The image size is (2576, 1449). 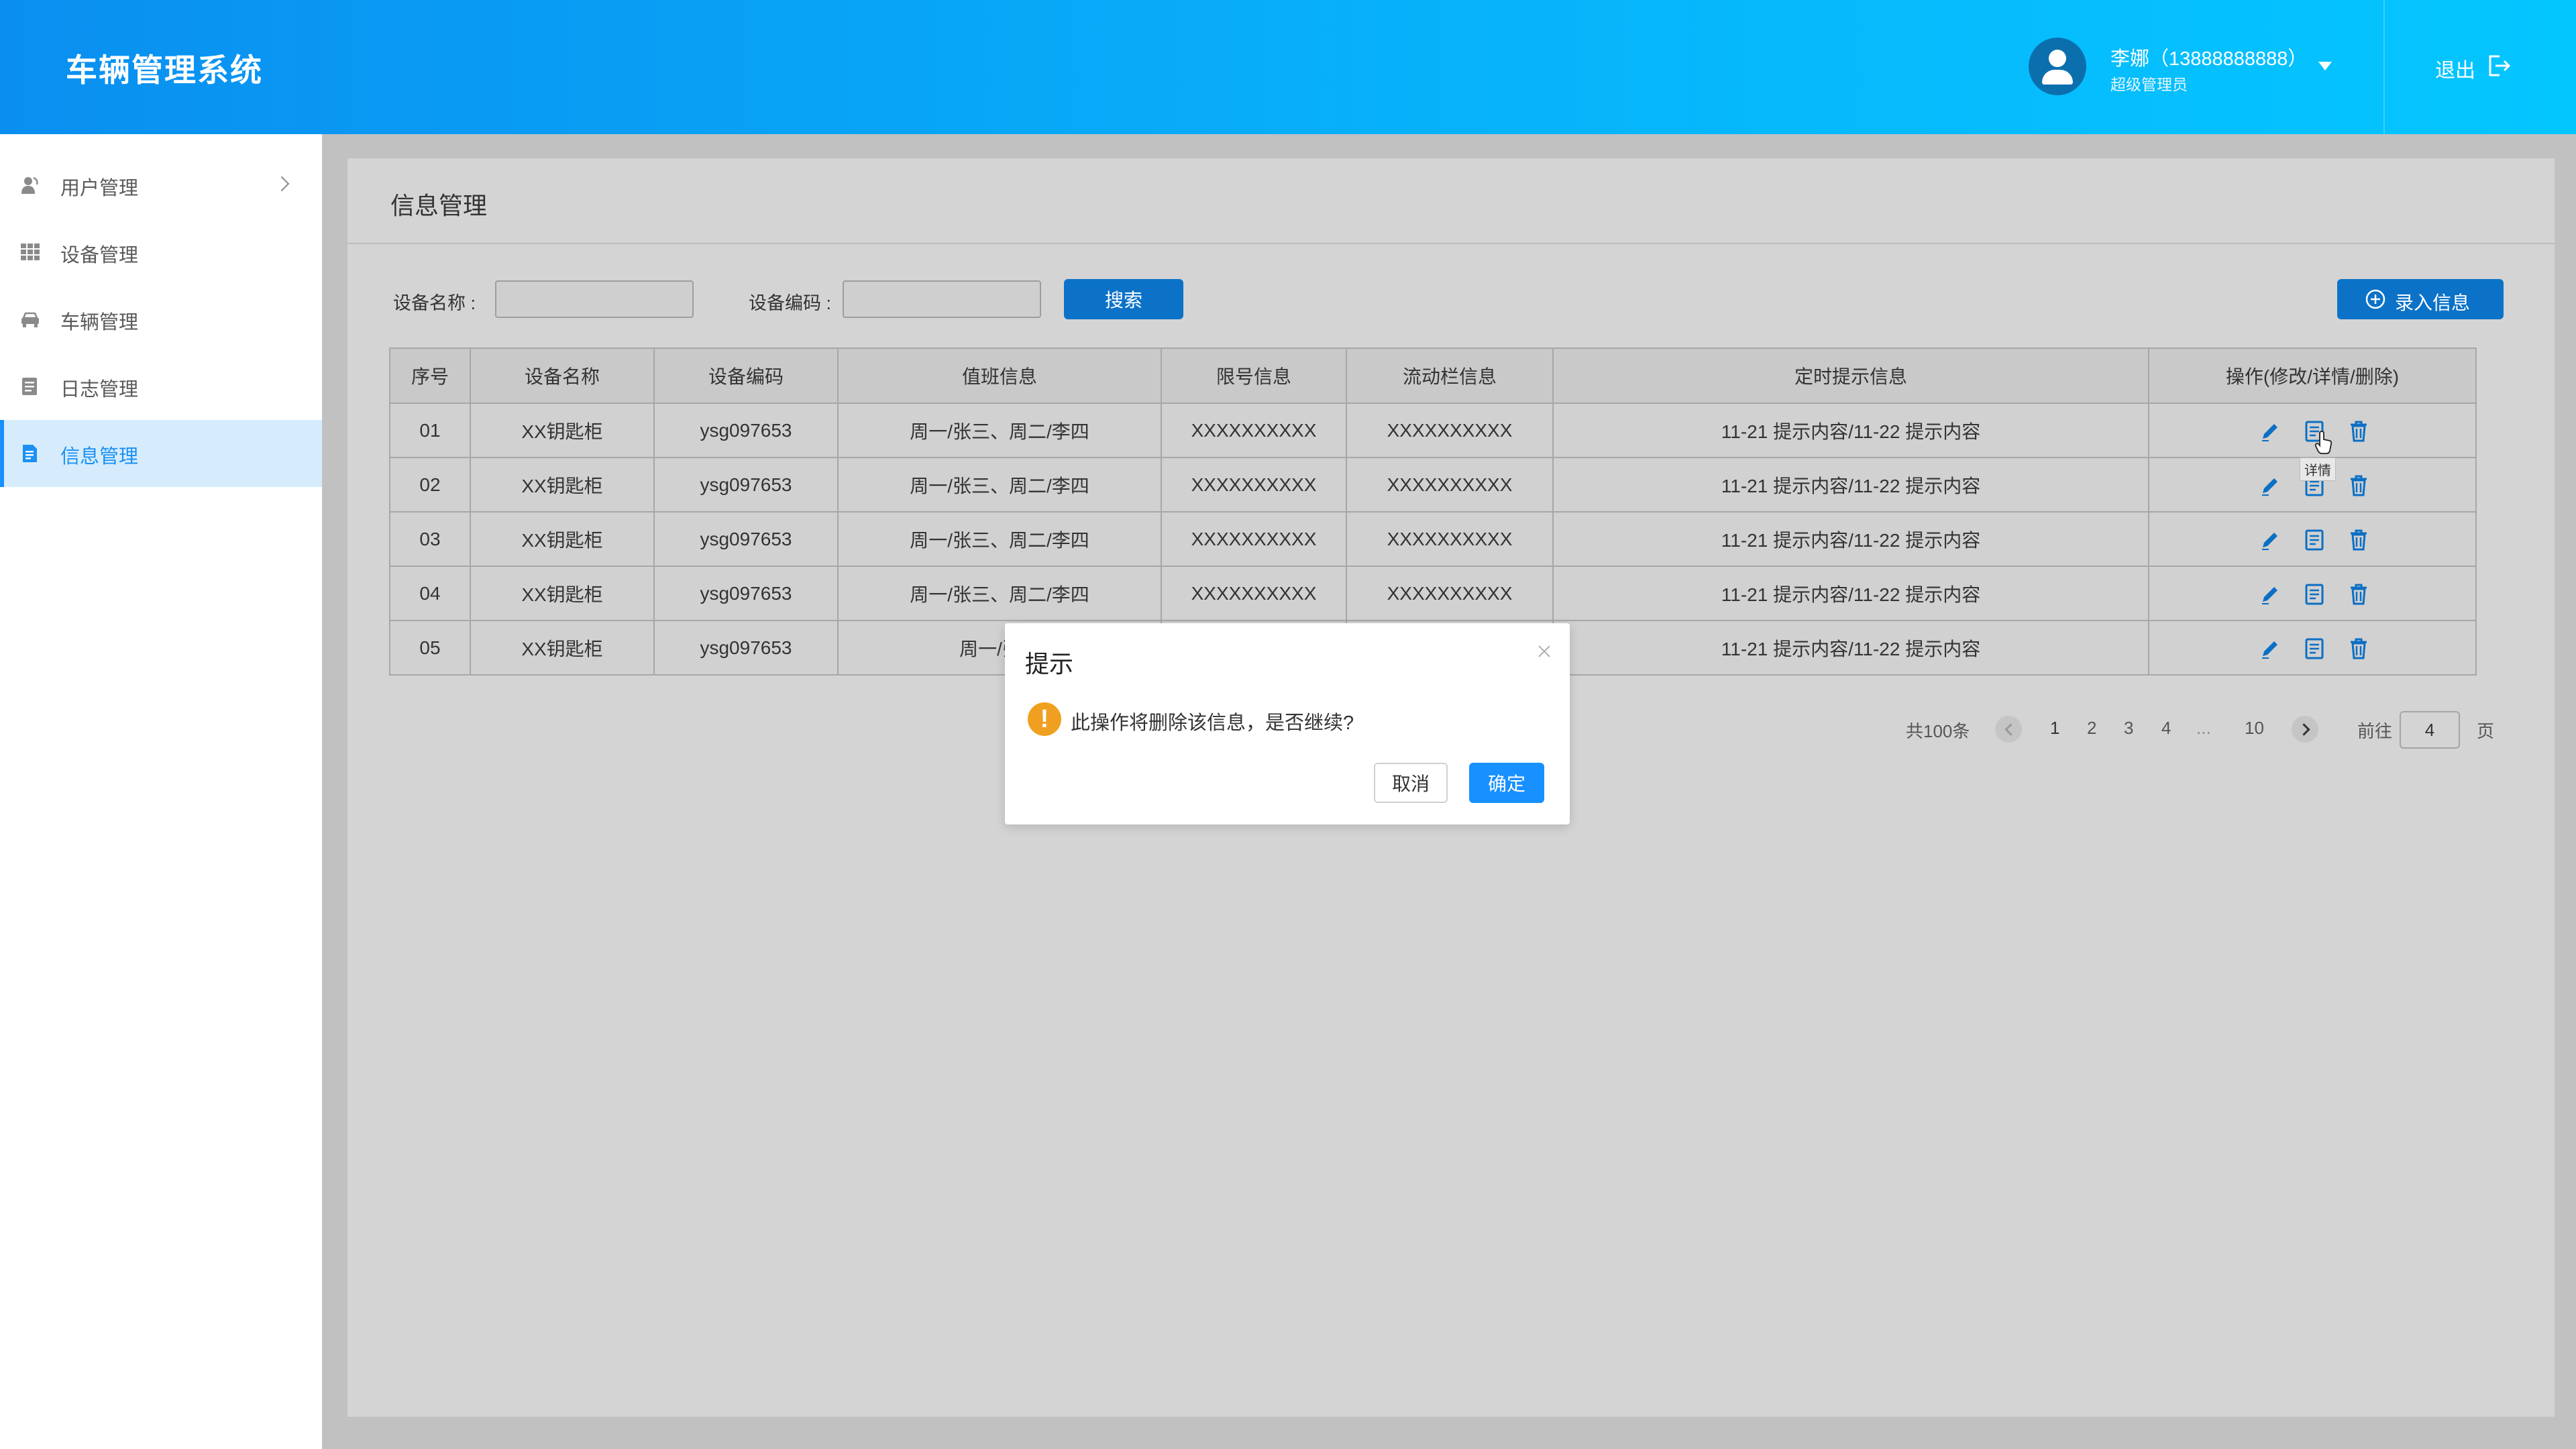 What do you see at coordinates (2498, 65) in the screenshot?
I see `logout-icon` at bounding box center [2498, 65].